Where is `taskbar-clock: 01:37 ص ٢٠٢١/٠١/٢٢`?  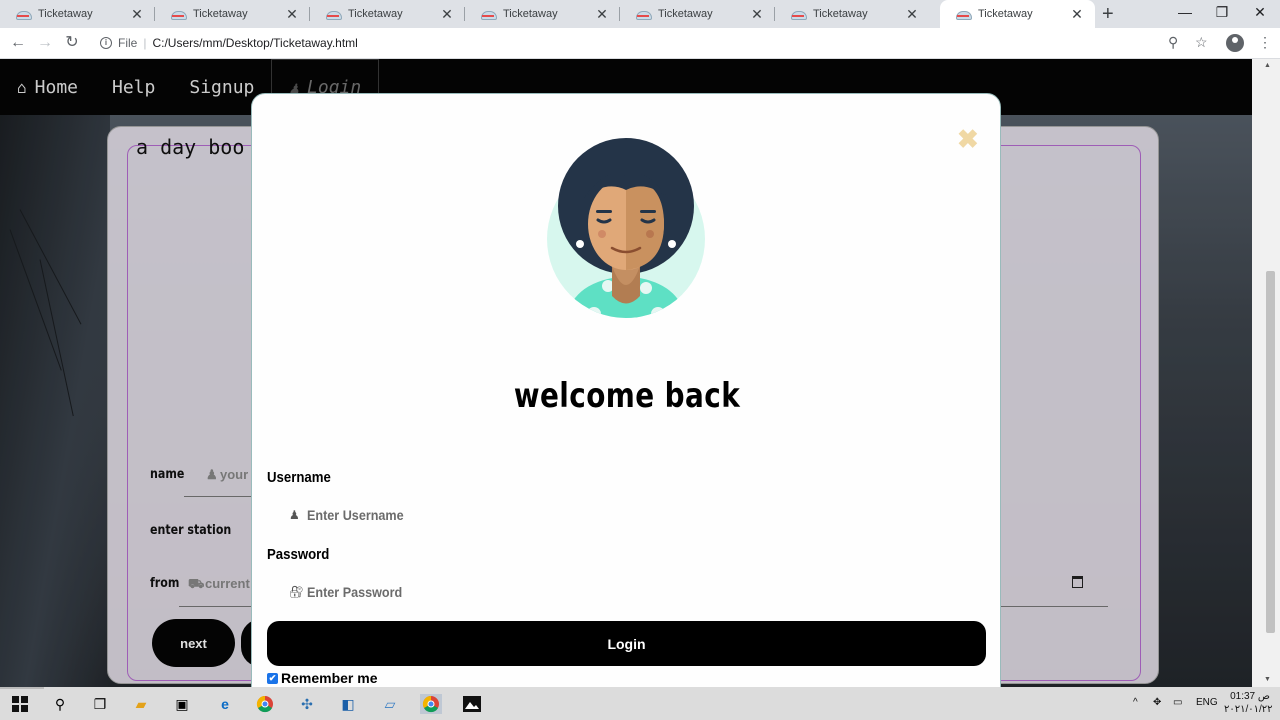
taskbar-clock: 01:37 ص ٢٠٢١/٠١/٢٢ is located at coordinates (1248, 703).